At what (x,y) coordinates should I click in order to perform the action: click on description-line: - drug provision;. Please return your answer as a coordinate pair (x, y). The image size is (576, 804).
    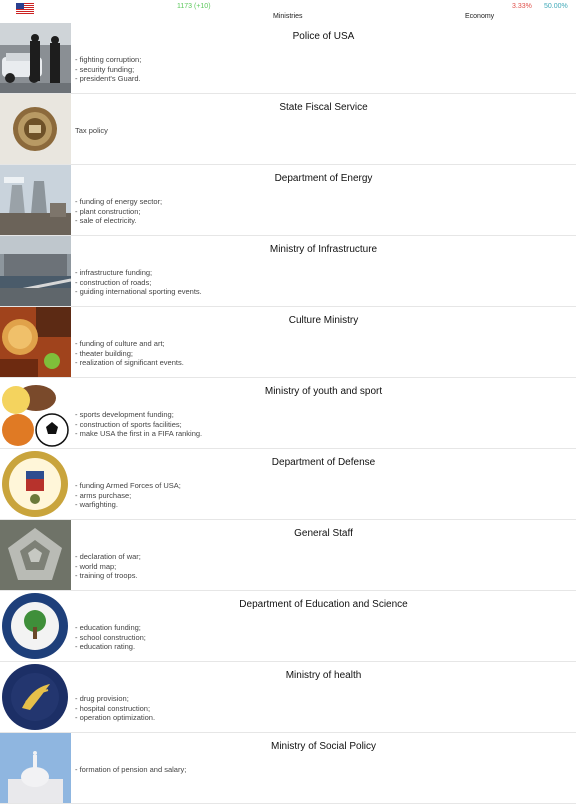
    Looking at the image, I should click on (102, 698).